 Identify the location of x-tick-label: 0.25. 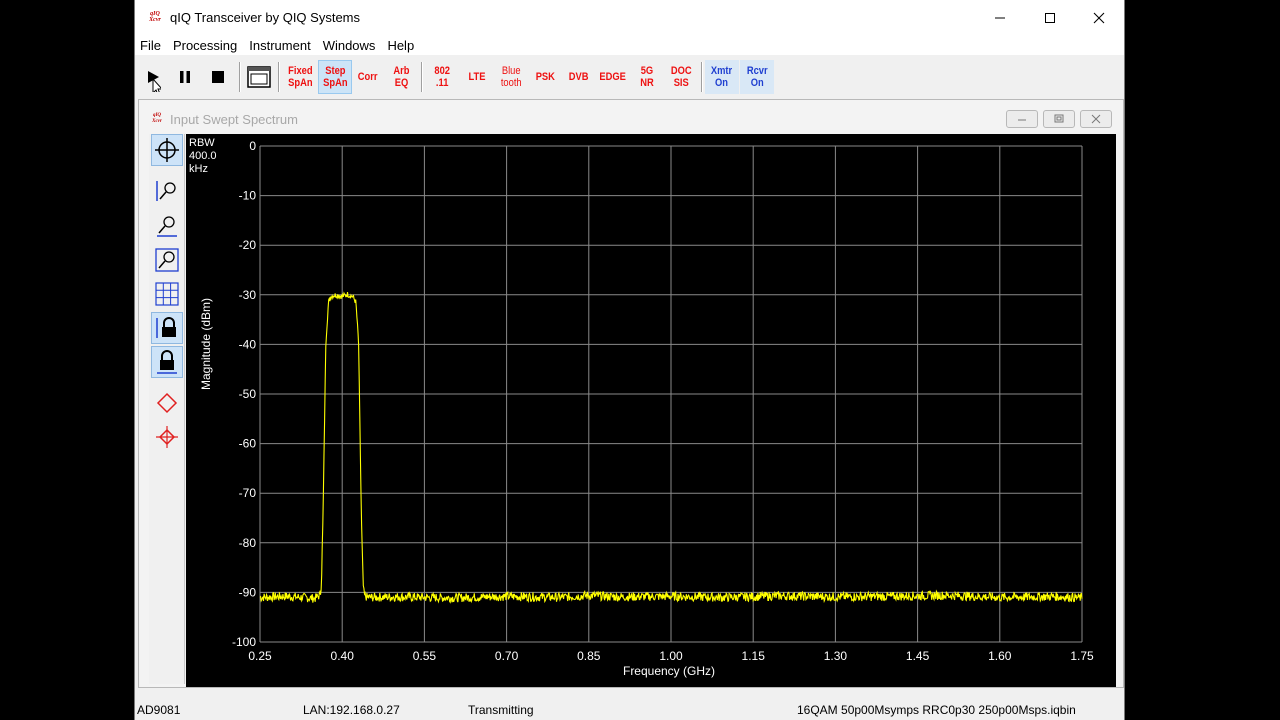
(260, 656).